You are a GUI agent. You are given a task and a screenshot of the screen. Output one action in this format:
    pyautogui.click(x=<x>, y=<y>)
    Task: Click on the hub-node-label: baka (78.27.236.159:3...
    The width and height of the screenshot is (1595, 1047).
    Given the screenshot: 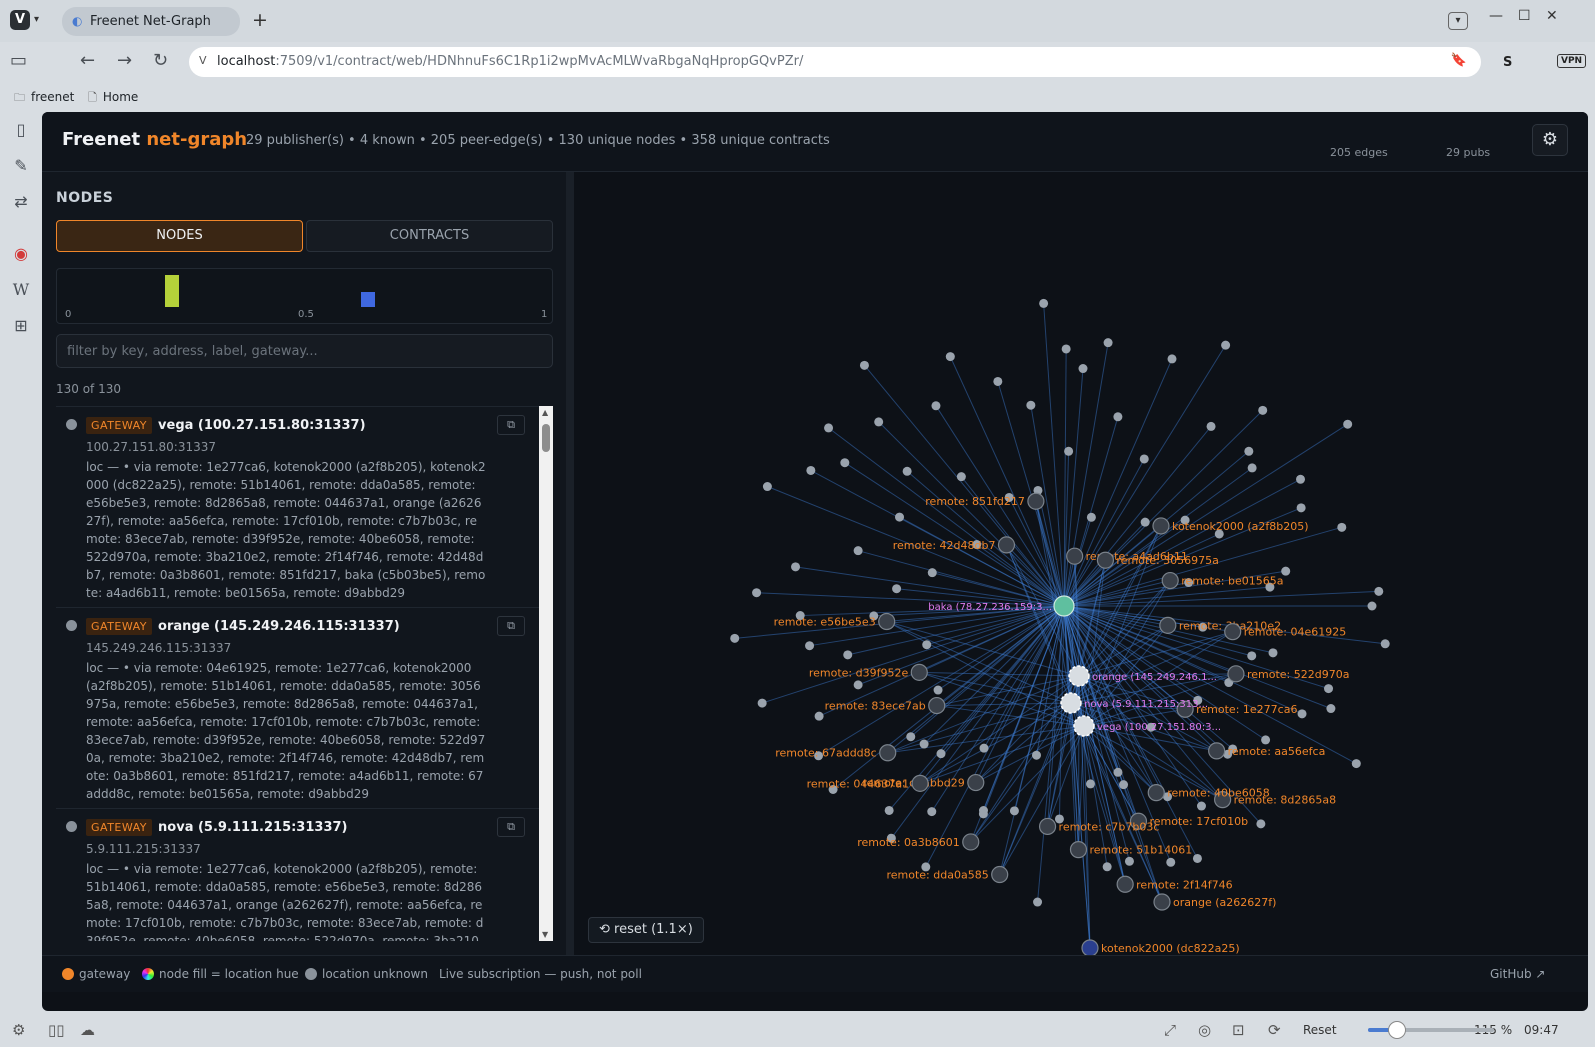 What is the action you would take?
    pyautogui.click(x=990, y=607)
    